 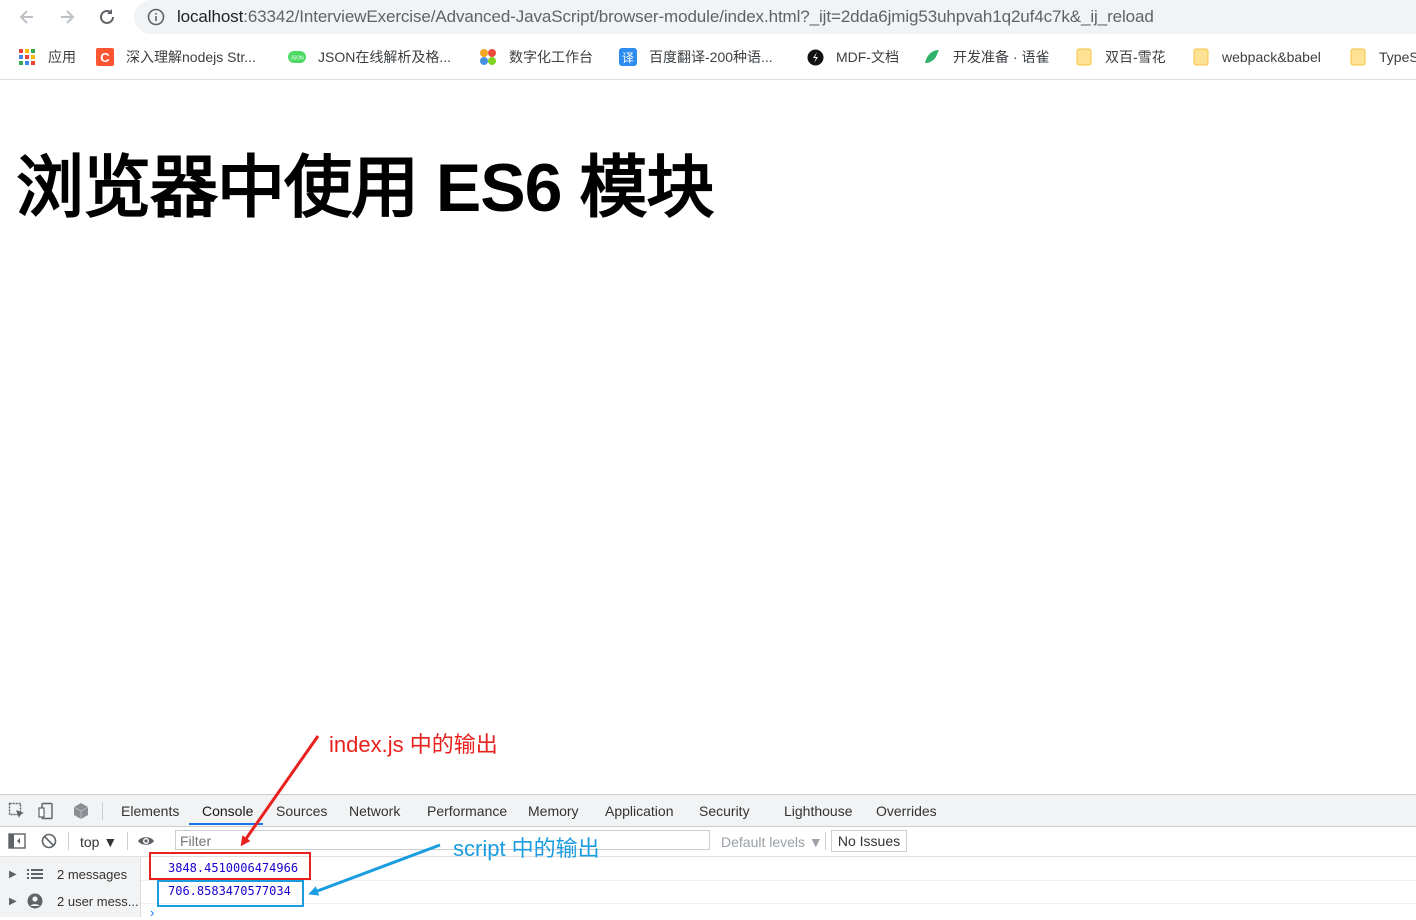 What do you see at coordinates (17, 811) in the screenshot?
I see `inspect-element-icon` at bounding box center [17, 811].